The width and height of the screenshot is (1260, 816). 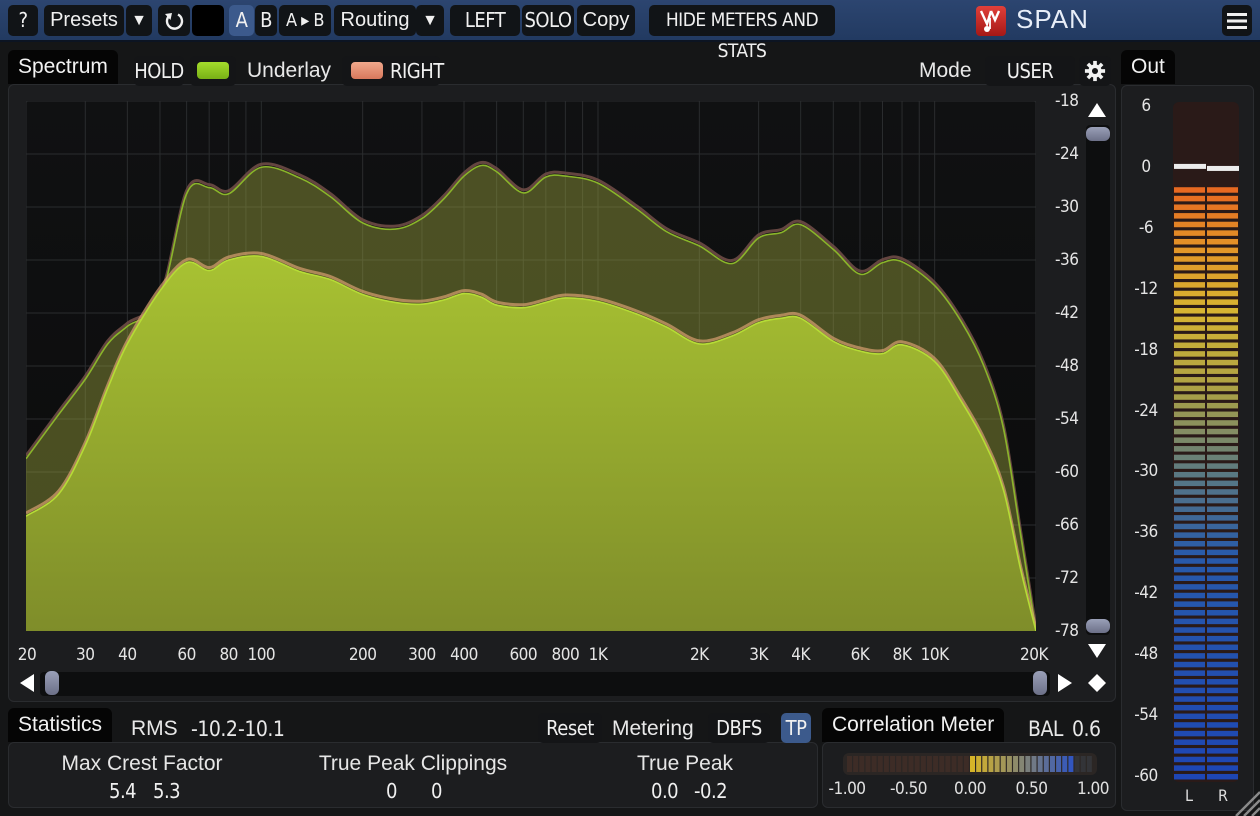 What do you see at coordinates (85, 655) in the screenshot?
I see `frequency-tick-label: 30` at bounding box center [85, 655].